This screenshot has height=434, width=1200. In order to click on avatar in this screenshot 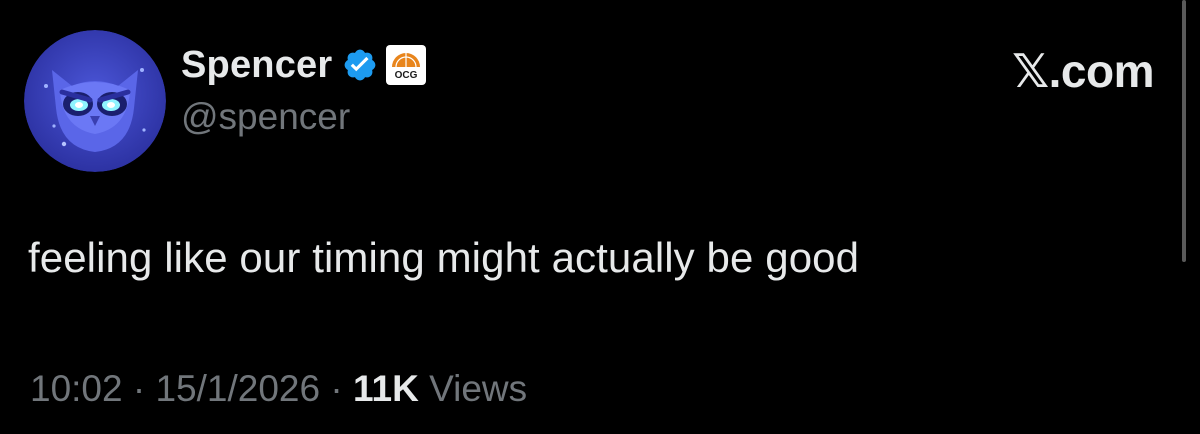, I will do `click(95, 101)`.